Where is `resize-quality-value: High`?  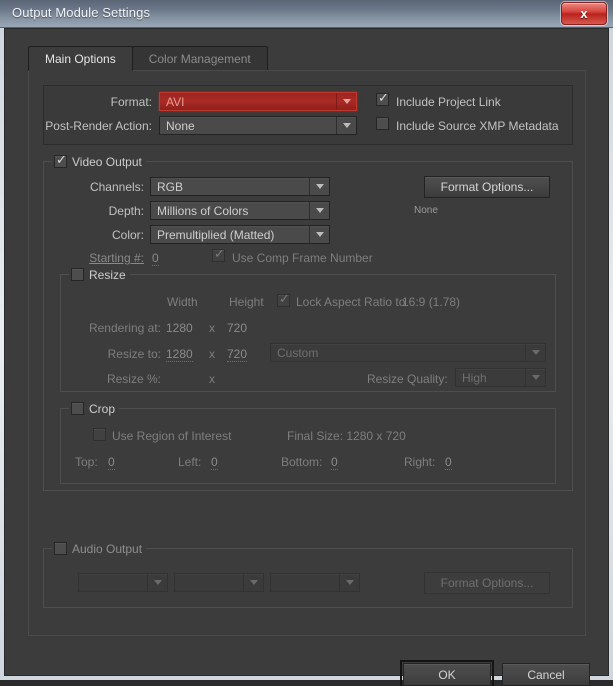
resize-quality-value: High is located at coordinates (474, 377).